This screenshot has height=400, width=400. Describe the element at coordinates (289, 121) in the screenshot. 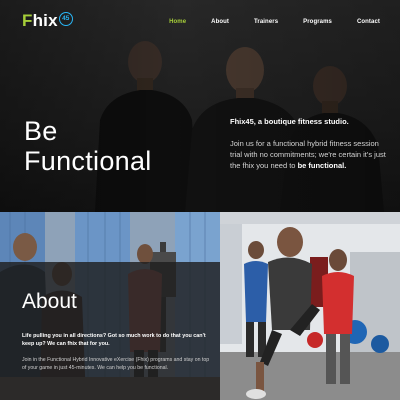

I see `hero-heading: Fhix45, a boutique fitness studio.` at that location.